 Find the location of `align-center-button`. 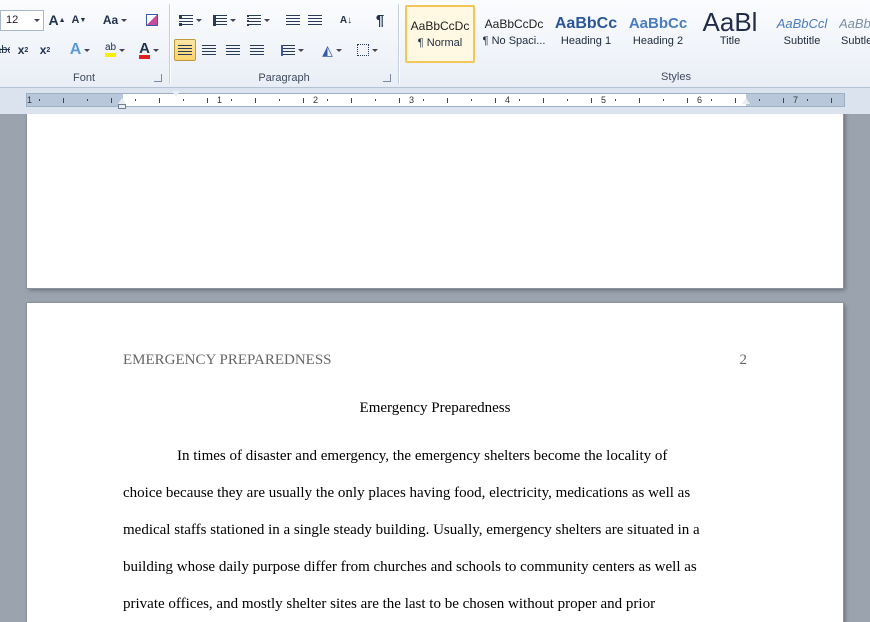

align-center-button is located at coordinates (209, 50).